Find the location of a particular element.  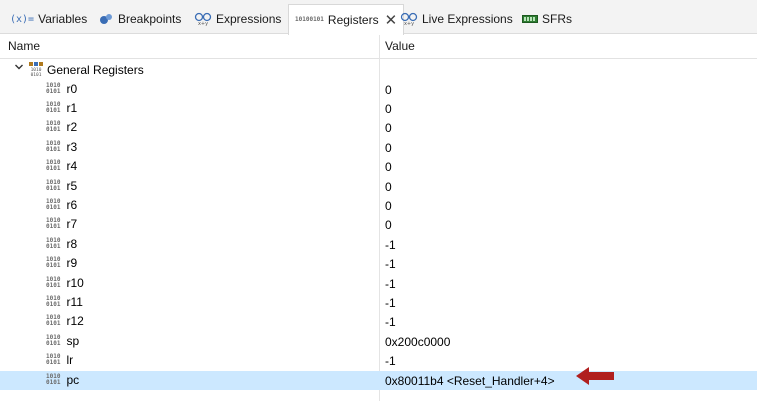

register-name: r4 is located at coordinates (72, 166).